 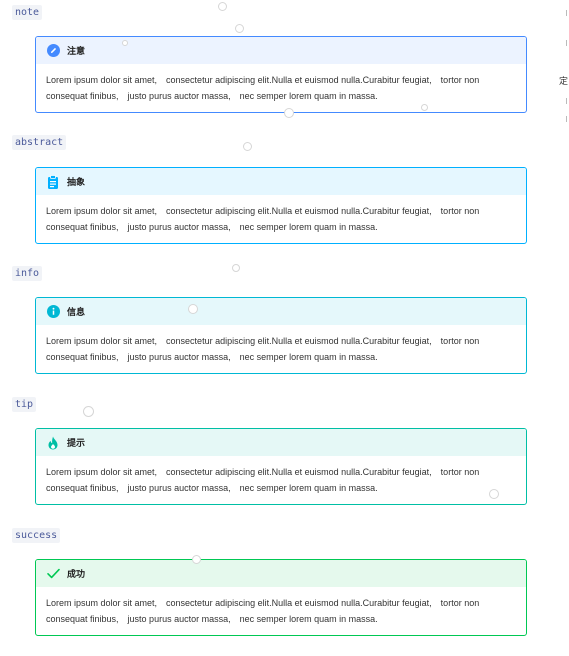 What do you see at coordinates (53, 51) in the screenshot?
I see `pencil-icon` at bounding box center [53, 51].